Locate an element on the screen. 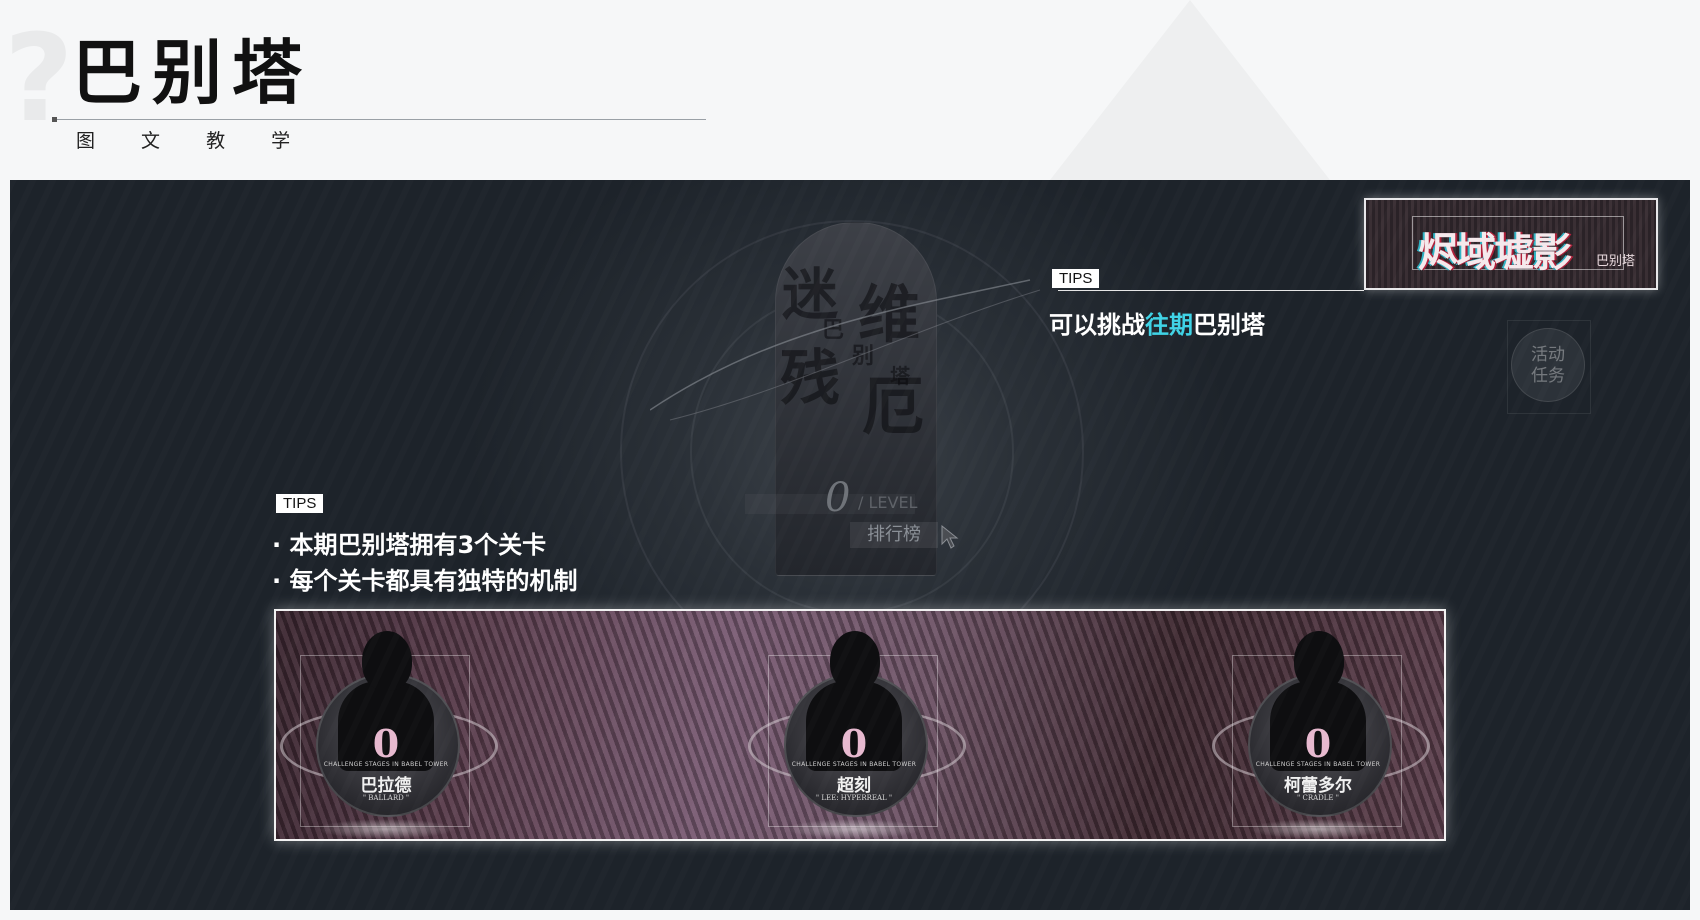 Image resolution: width=1700 pixels, height=920 pixels. question-mark-icon: ? is located at coordinates (39, 79).